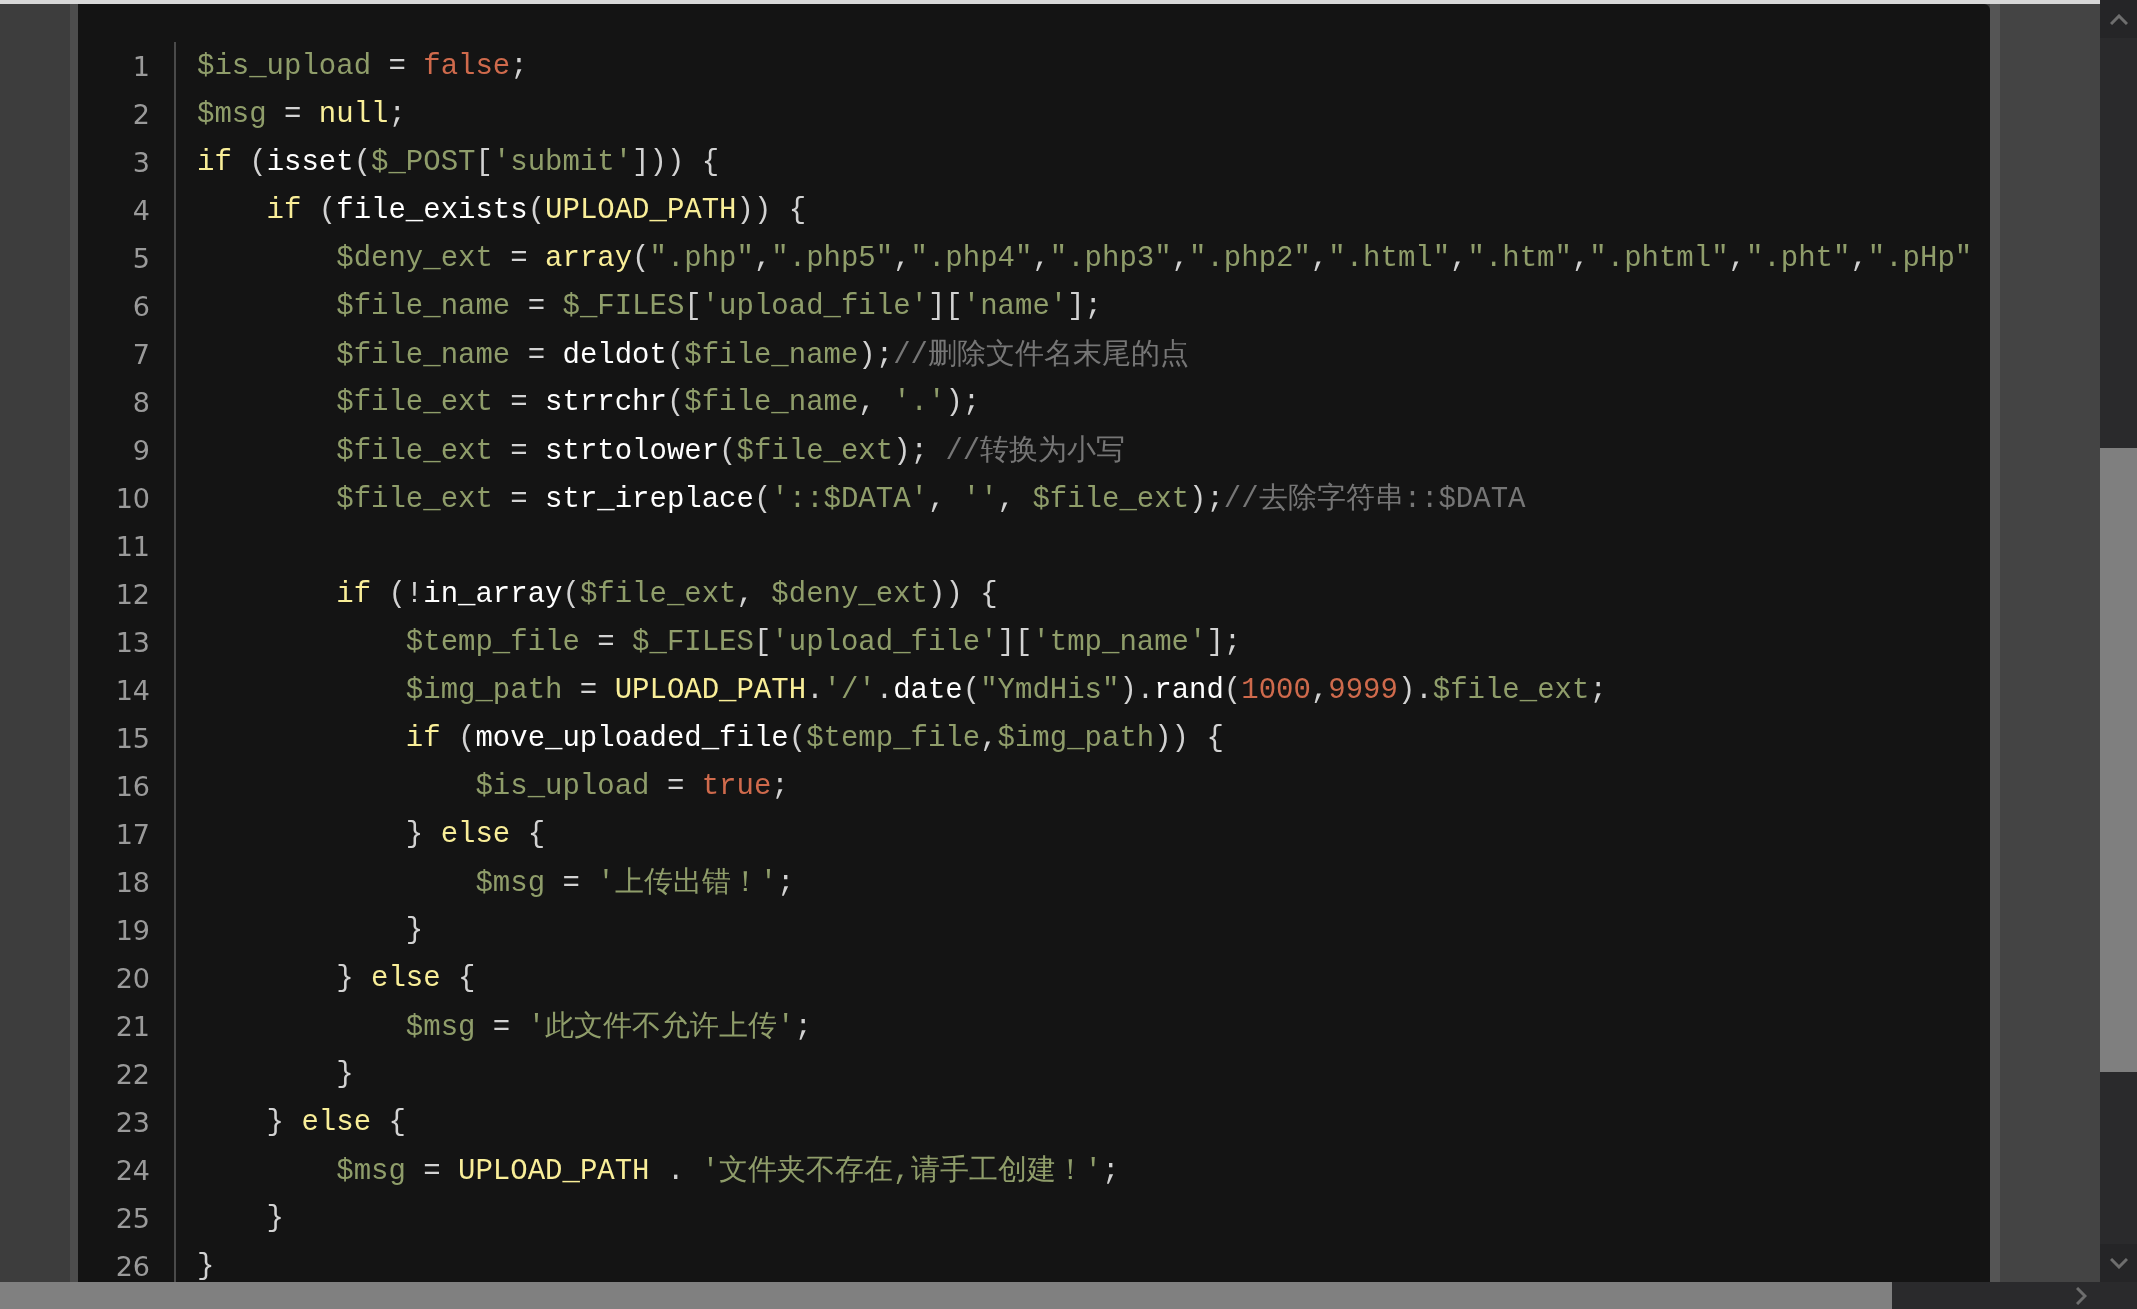 The width and height of the screenshot is (2137, 1309). Describe the element at coordinates (727, 1171) in the screenshot. I see `code-line: $msg = UPLOAD_PATH . '文件夹不存在,请手工创建！';` at that location.